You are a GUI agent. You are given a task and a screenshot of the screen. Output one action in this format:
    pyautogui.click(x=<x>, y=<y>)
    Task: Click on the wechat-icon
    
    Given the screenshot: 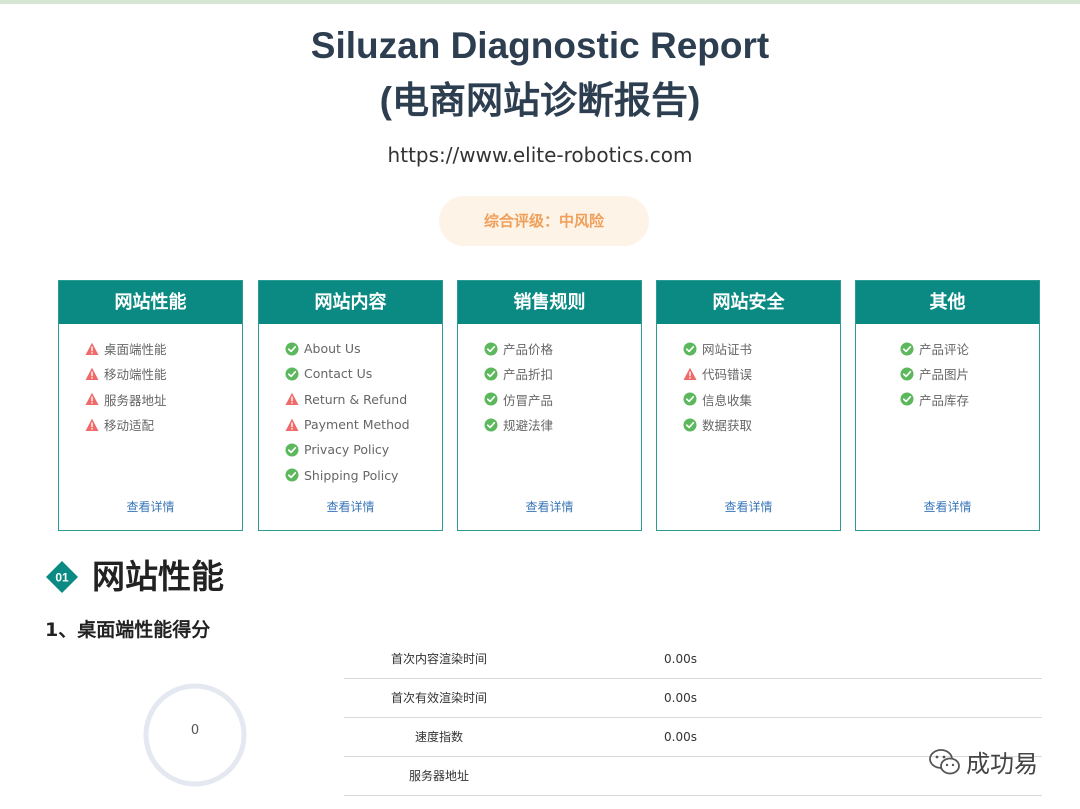 What is the action you would take?
    pyautogui.click(x=944, y=761)
    